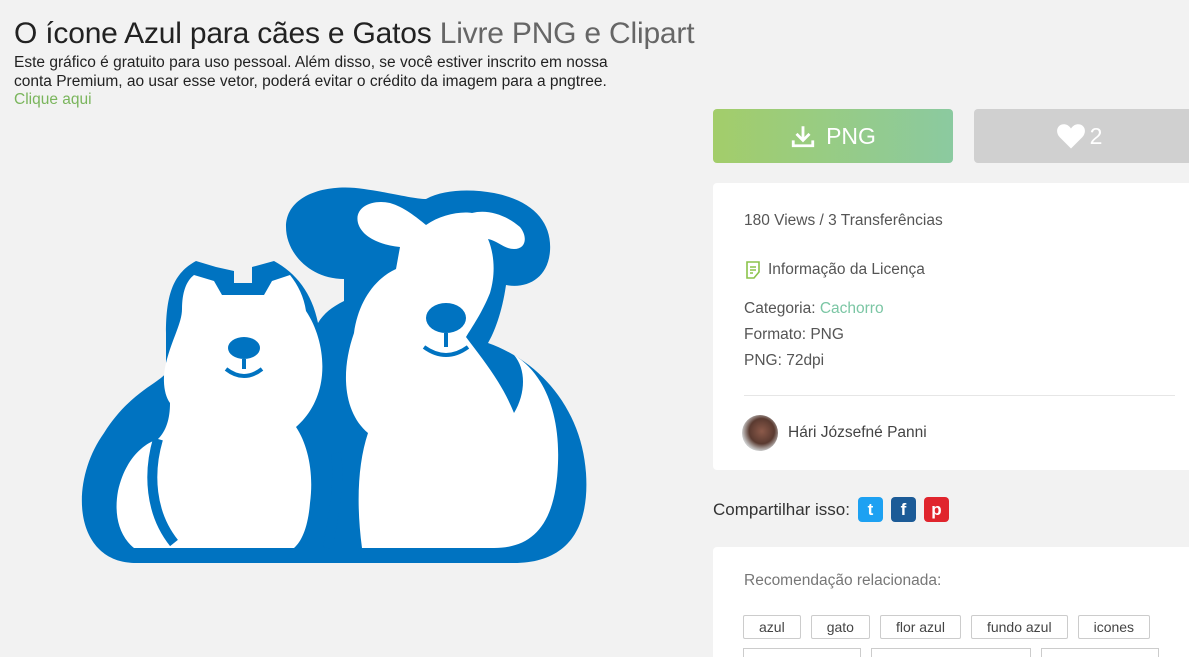  I want to click on tag-flor-azul: flor azul, so click(920, 627).